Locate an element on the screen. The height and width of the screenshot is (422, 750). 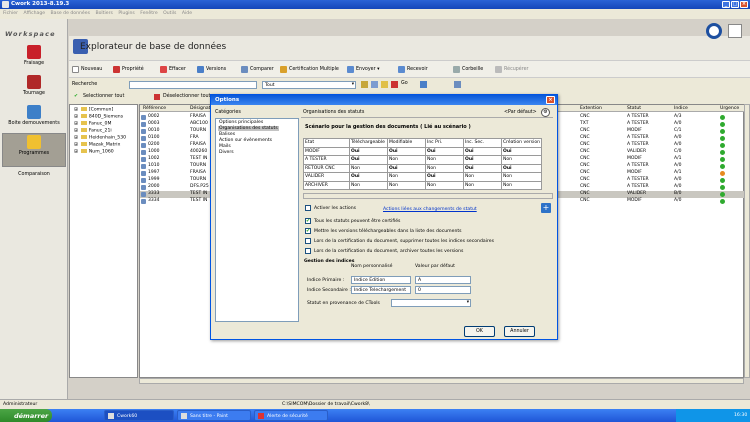
vertical-scrollbar is located at coordinates (747, 241).